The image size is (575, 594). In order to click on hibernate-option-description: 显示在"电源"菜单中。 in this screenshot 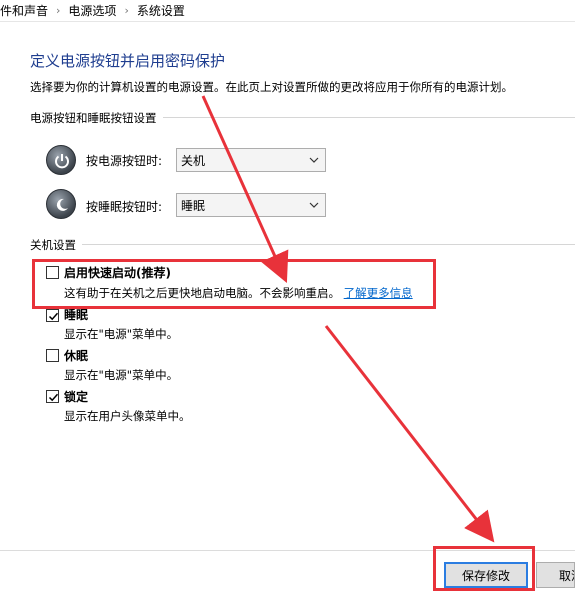, I will do `click(121, 375)`.